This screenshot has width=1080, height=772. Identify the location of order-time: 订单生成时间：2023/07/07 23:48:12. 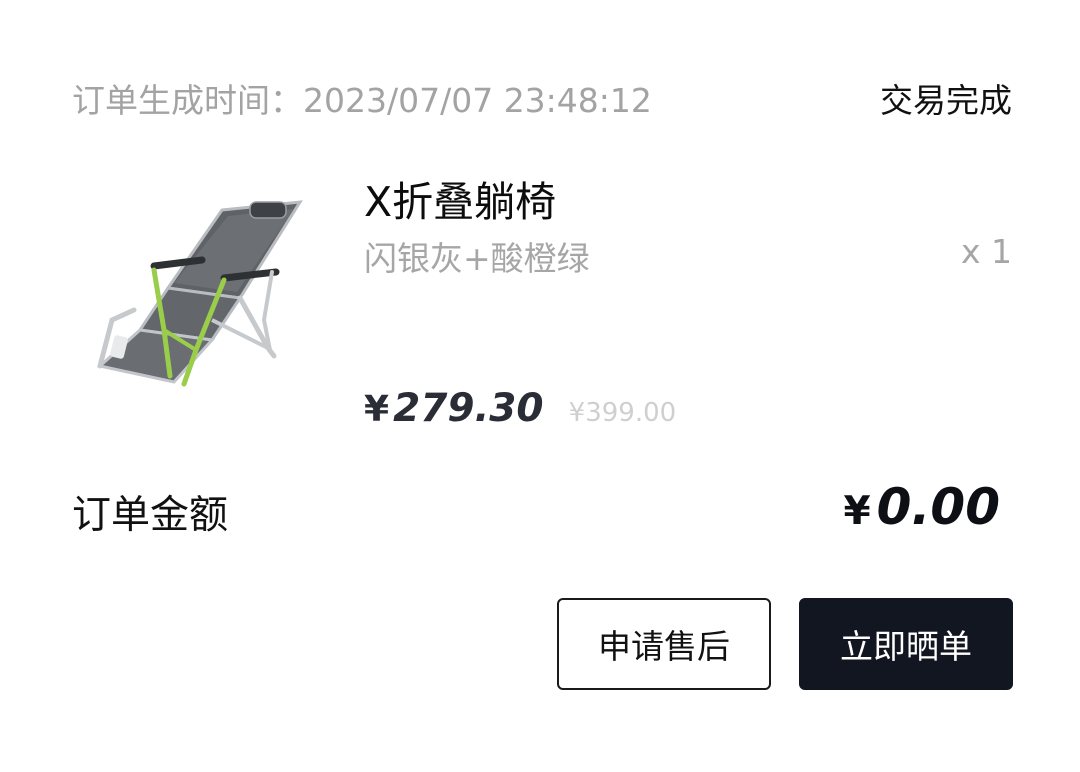
(362, 98).